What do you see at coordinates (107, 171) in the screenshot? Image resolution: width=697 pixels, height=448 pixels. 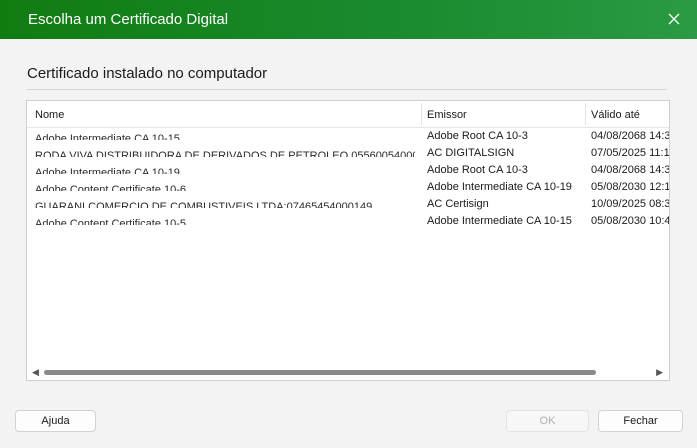 I see `row-nome: Adobe Intermediate CA 10-19` at bounding box center [107, 171].